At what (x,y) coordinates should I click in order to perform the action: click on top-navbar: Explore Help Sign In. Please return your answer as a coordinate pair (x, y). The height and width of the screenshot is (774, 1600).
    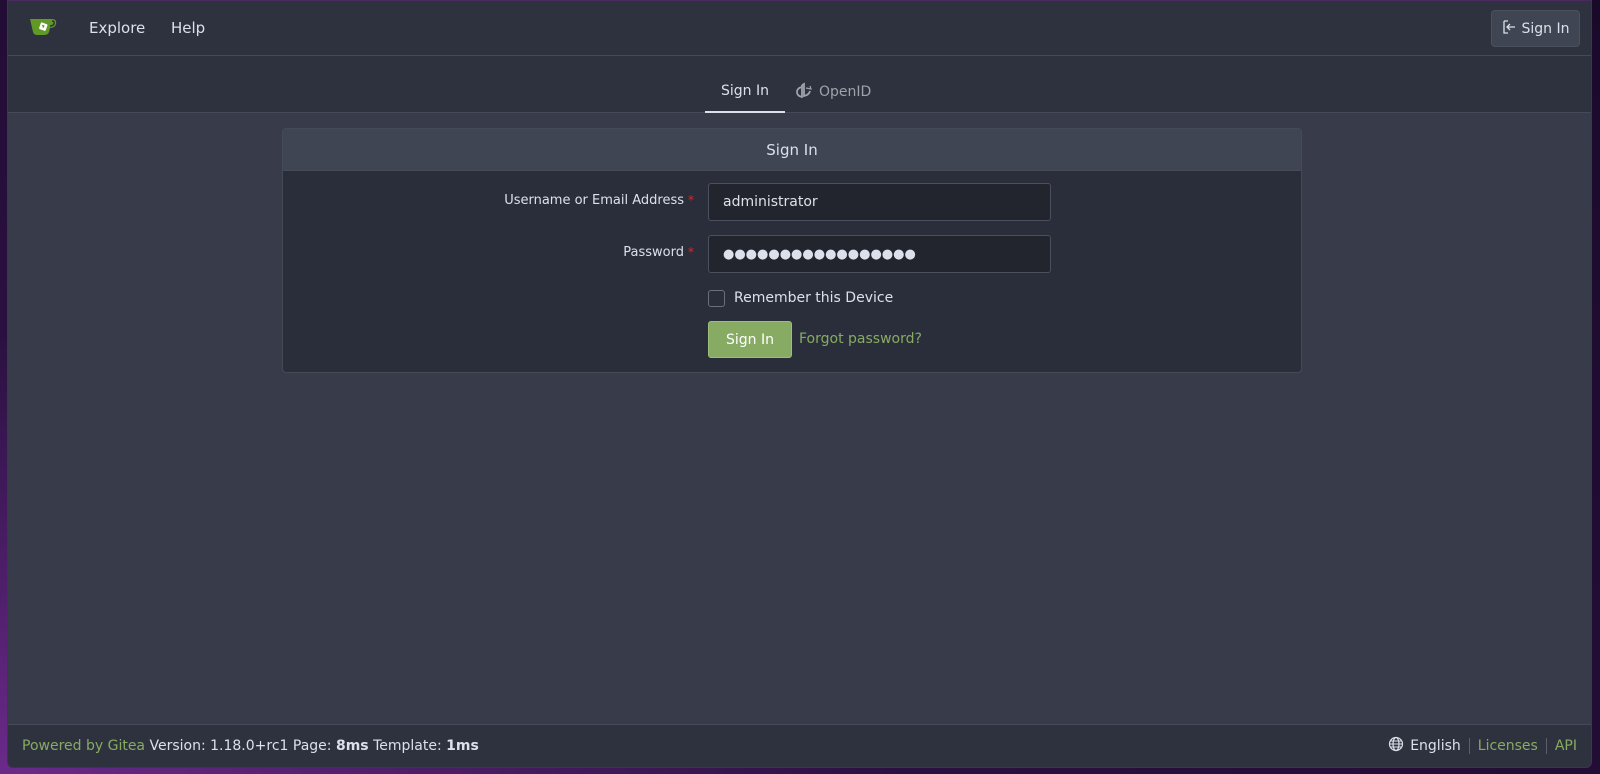
    Looking at the image, I should click on (799, 28).